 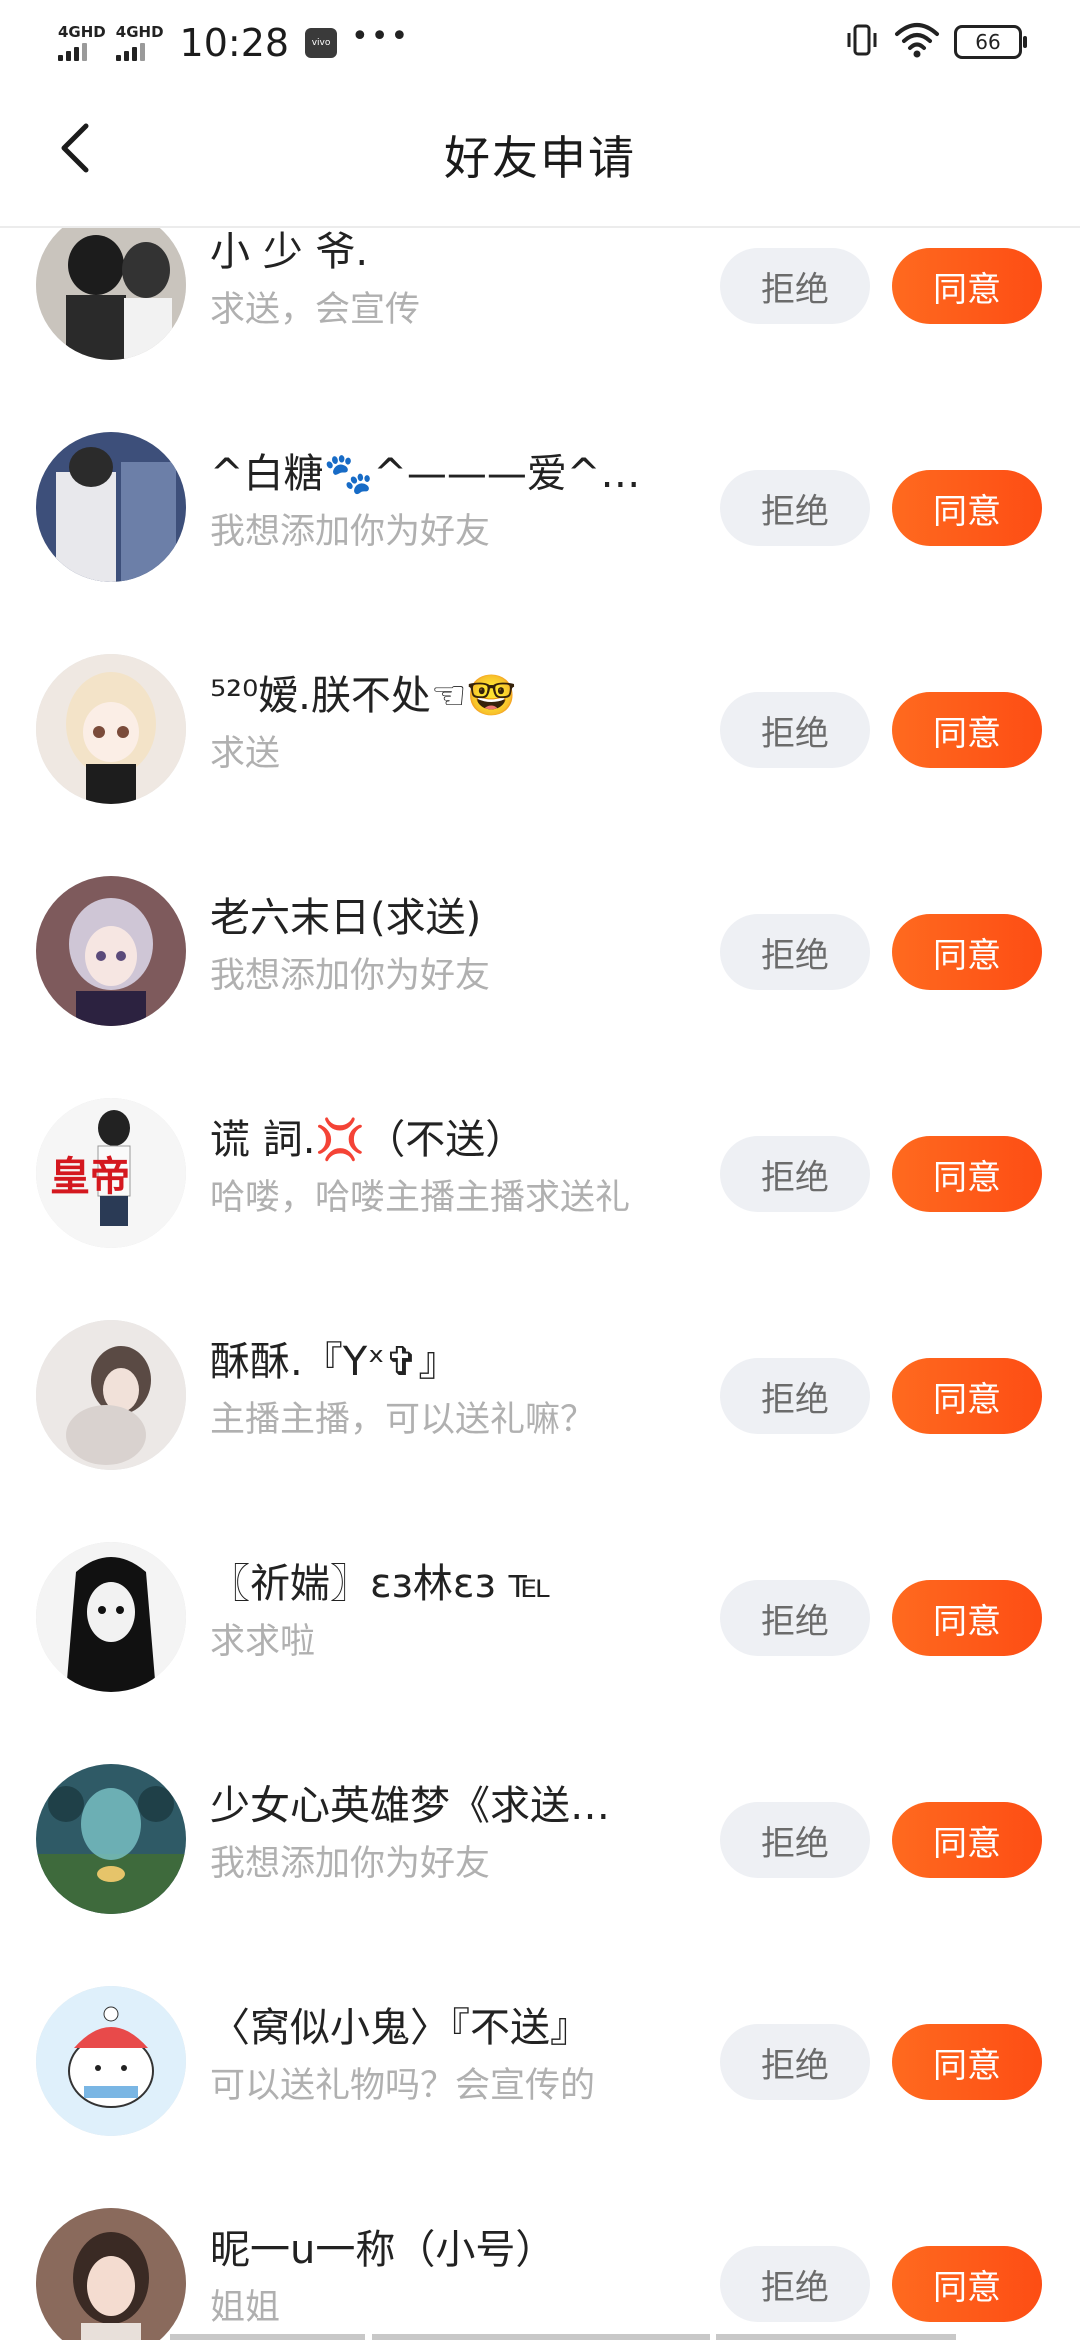 What do you see at coordinates (289, 252) in the screenshot?
I see `requester-name: 小 少 爷.` at bounding box center [289, 252].